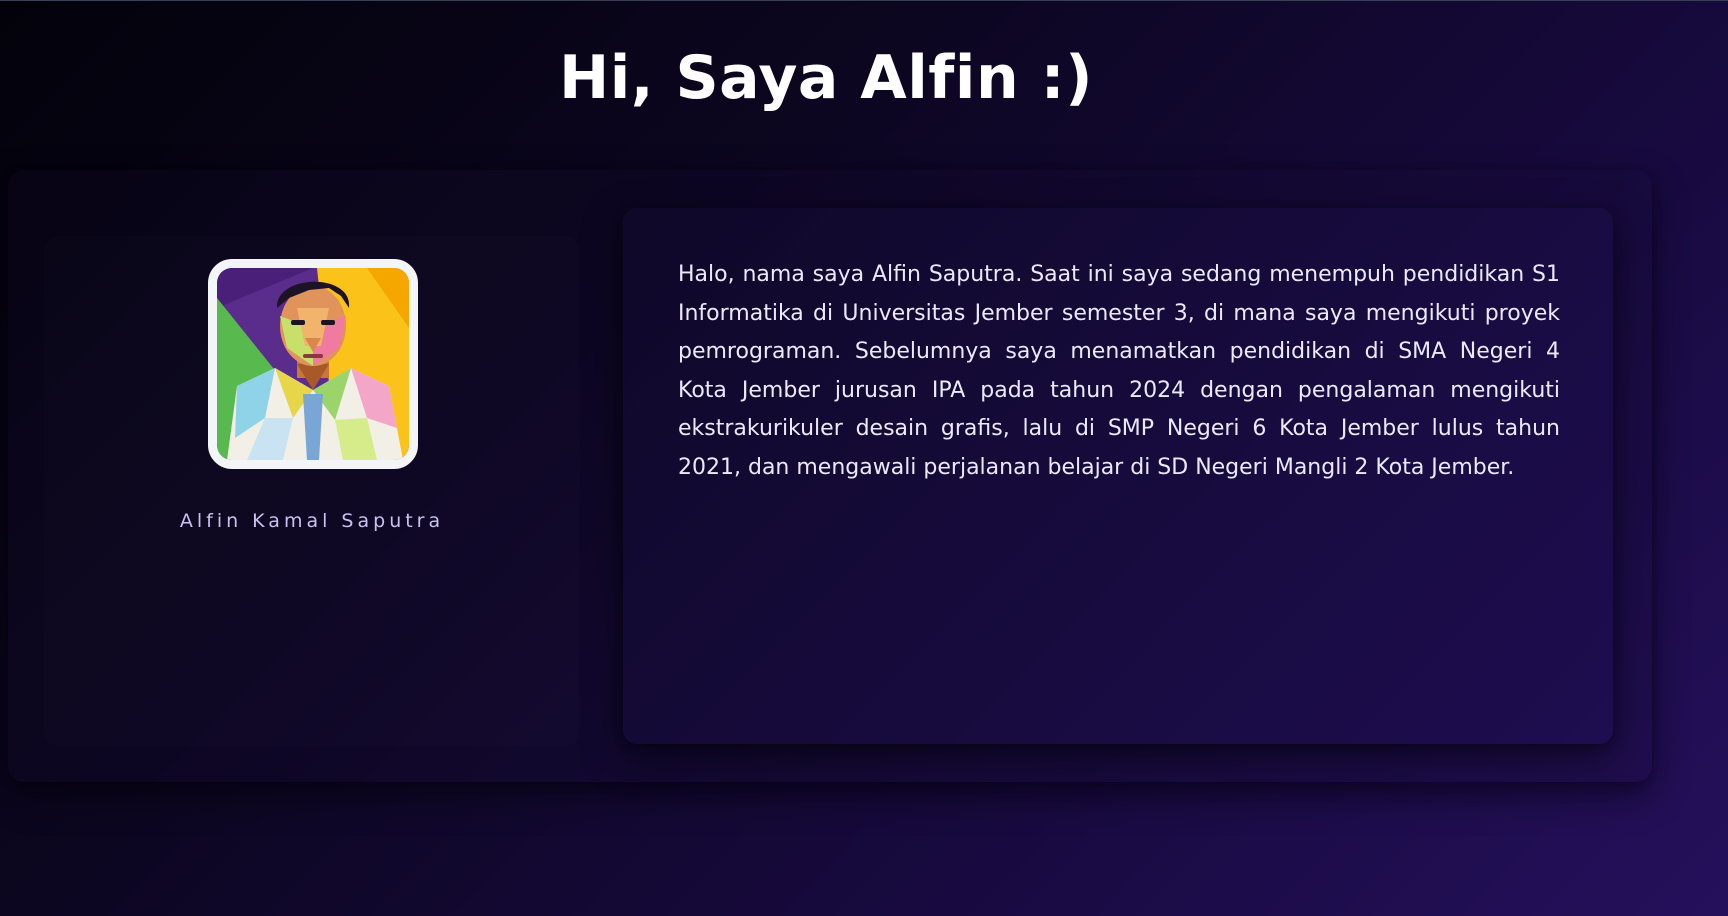 The image size is (1728, 916). I want to click on avatar, so click(313, 364).